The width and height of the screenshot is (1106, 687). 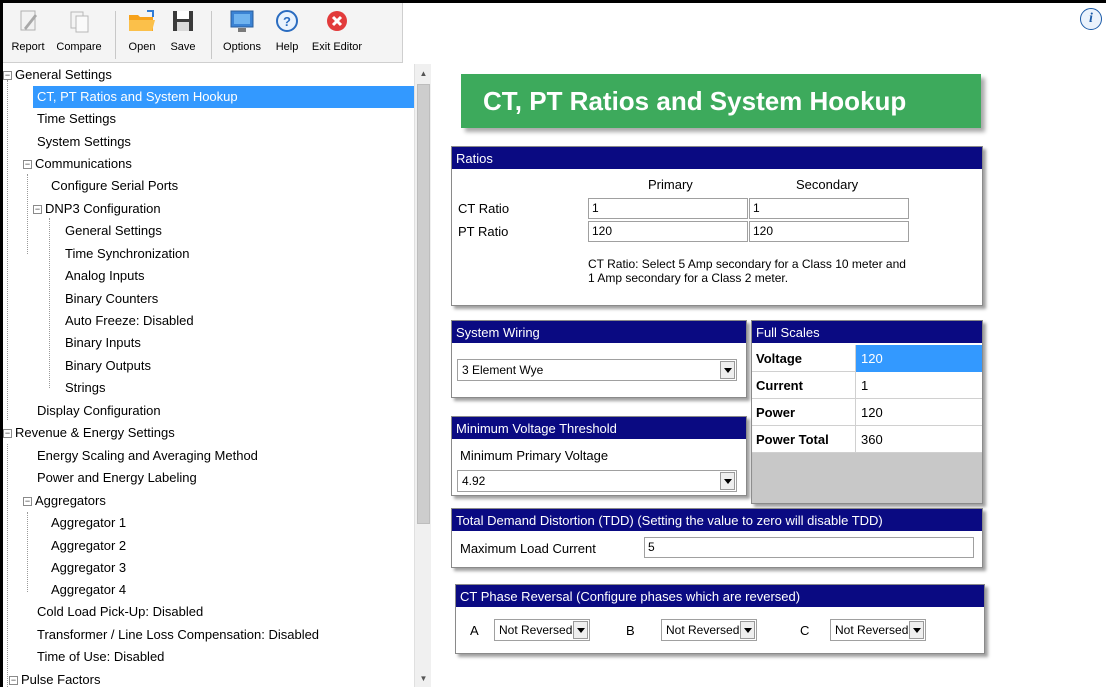 What do you see at coordinates (105, 276) in the screenshot?
I see `tree-item-analog-inputs: Analog Inputs` at bounding box center [105, 276].